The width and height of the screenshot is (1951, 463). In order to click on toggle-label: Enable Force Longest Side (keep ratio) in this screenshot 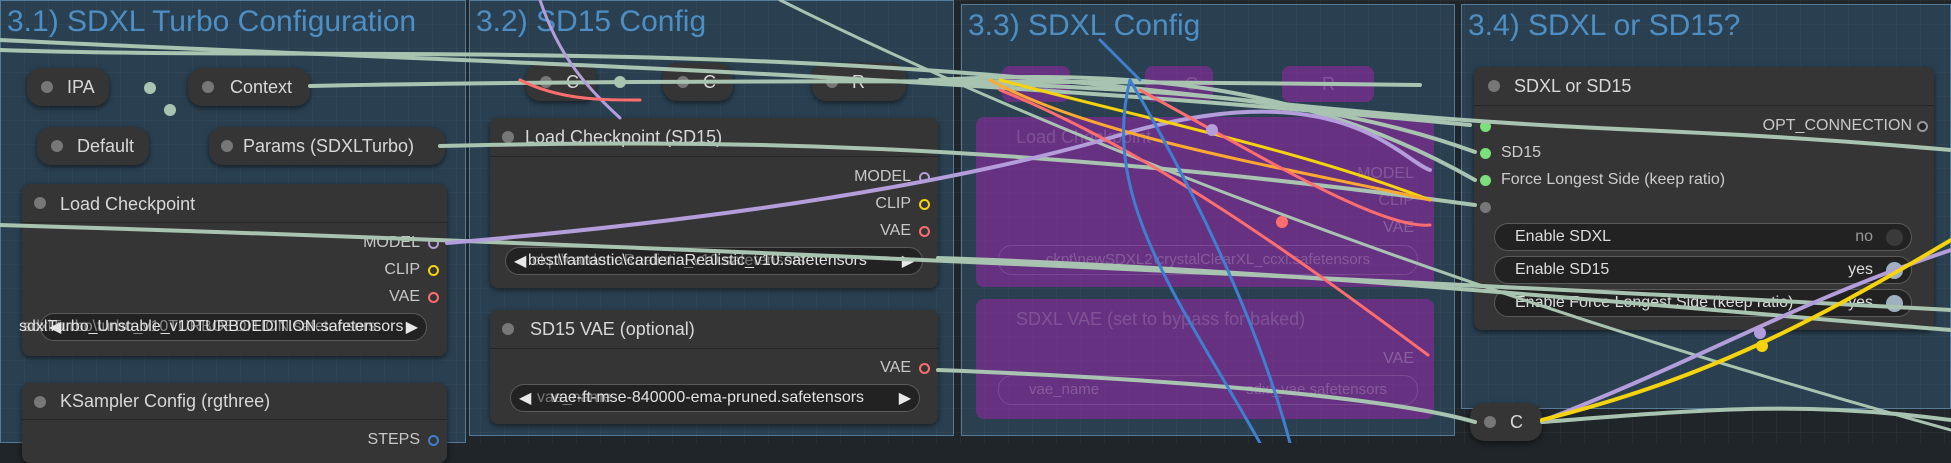, I will do `click(1654, 302)`.